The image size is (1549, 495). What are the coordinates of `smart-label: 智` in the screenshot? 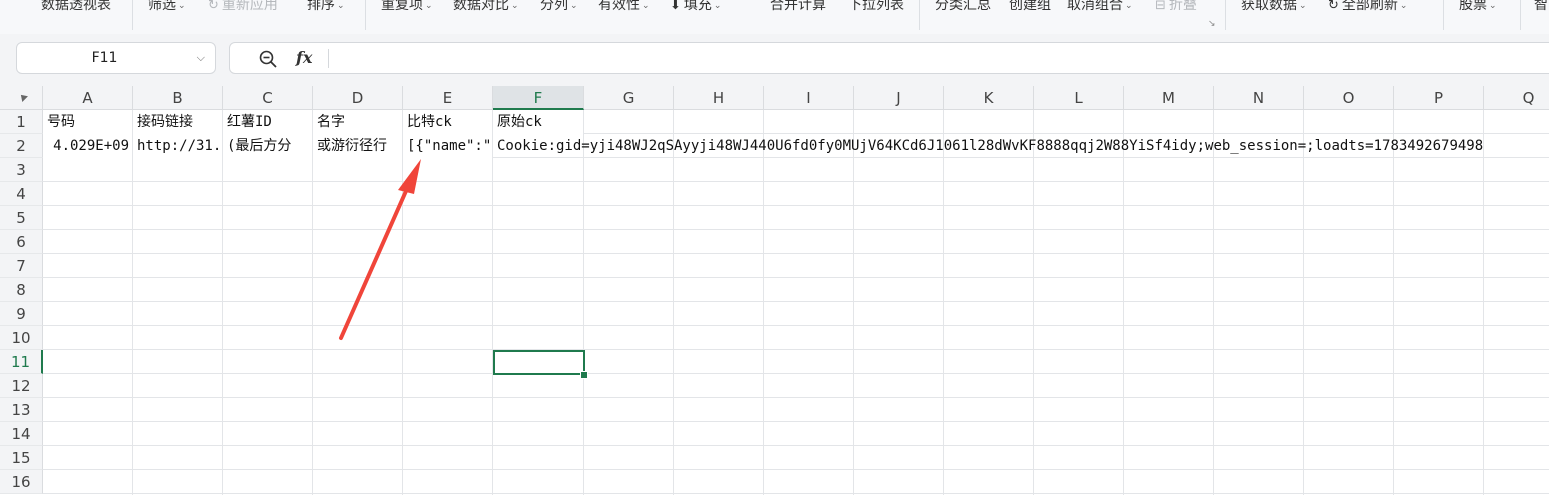 It's located at (1541, 6).